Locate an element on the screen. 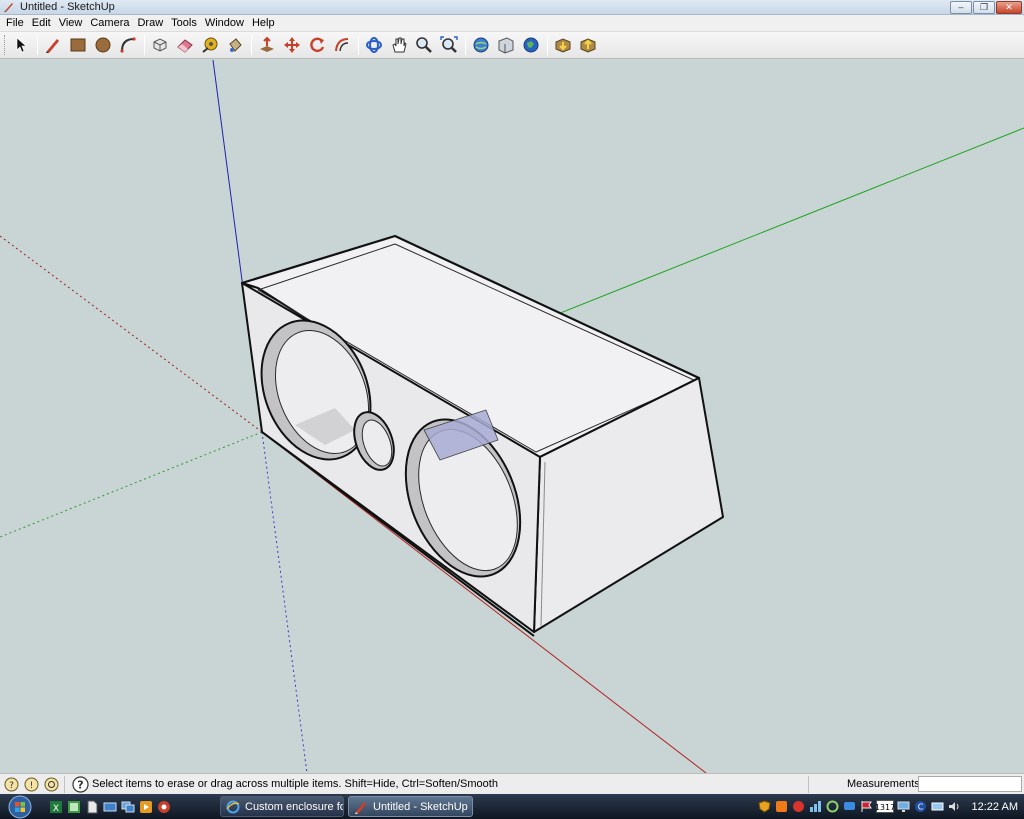 This screenshot has width=1024, height=819. help-icon: ? is located at coordinates (80, 784).